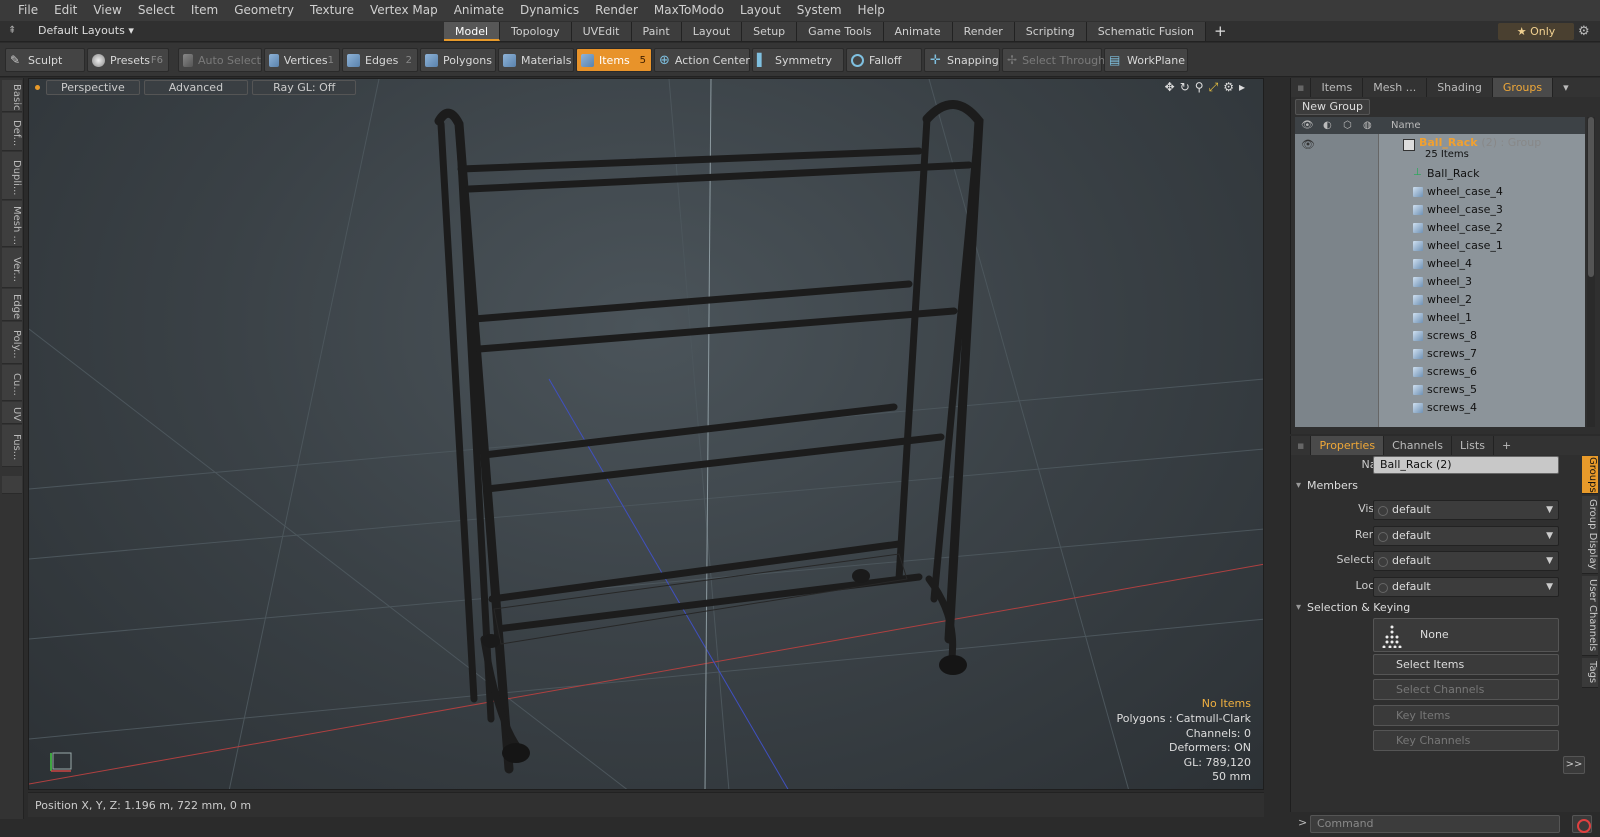 This screenshot has width=1600, height=837. What do you see at coordinates (1146, 60) in the screenshot?
I see `workplane-button: ▤ WorkPlane` at bounding box center [1146, 60].